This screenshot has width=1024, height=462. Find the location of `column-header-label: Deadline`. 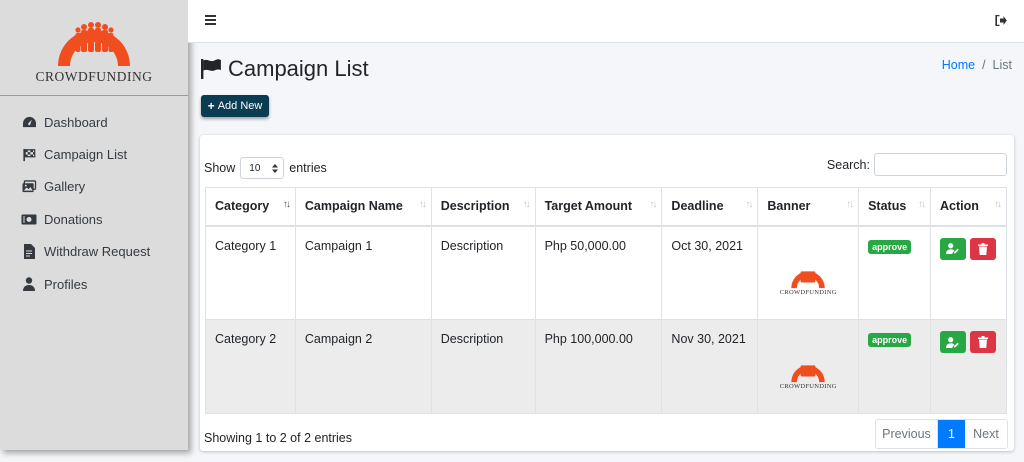

column-header-label: Deadline is located at coordinates (697, 206).